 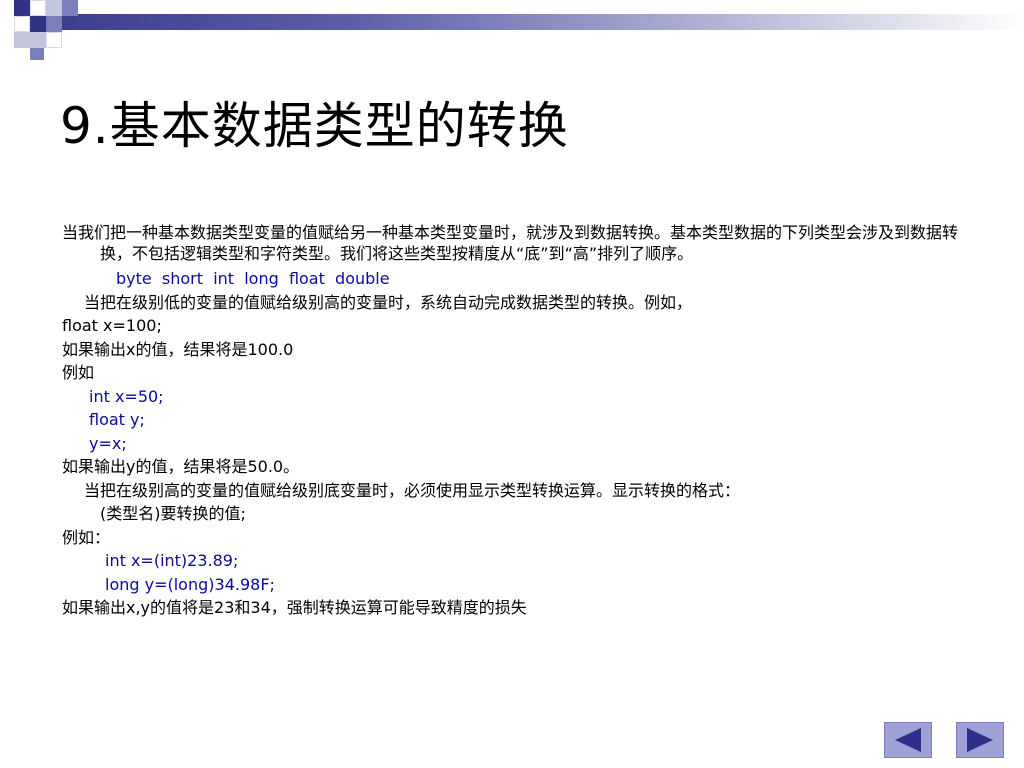 I want to click on right-triangle-icon, so click(x=980, y=740).